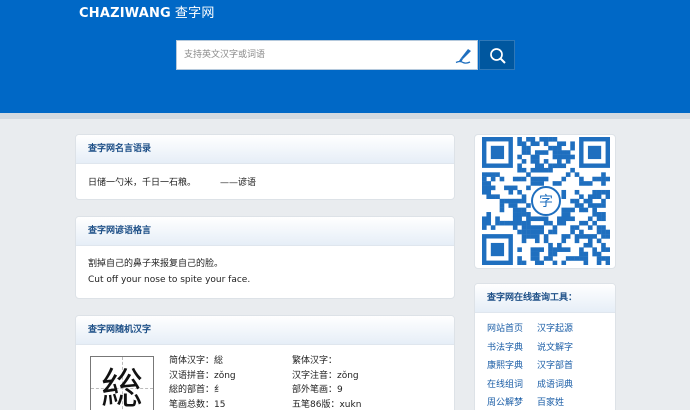  I want to click on search-button, so click(497, 55).